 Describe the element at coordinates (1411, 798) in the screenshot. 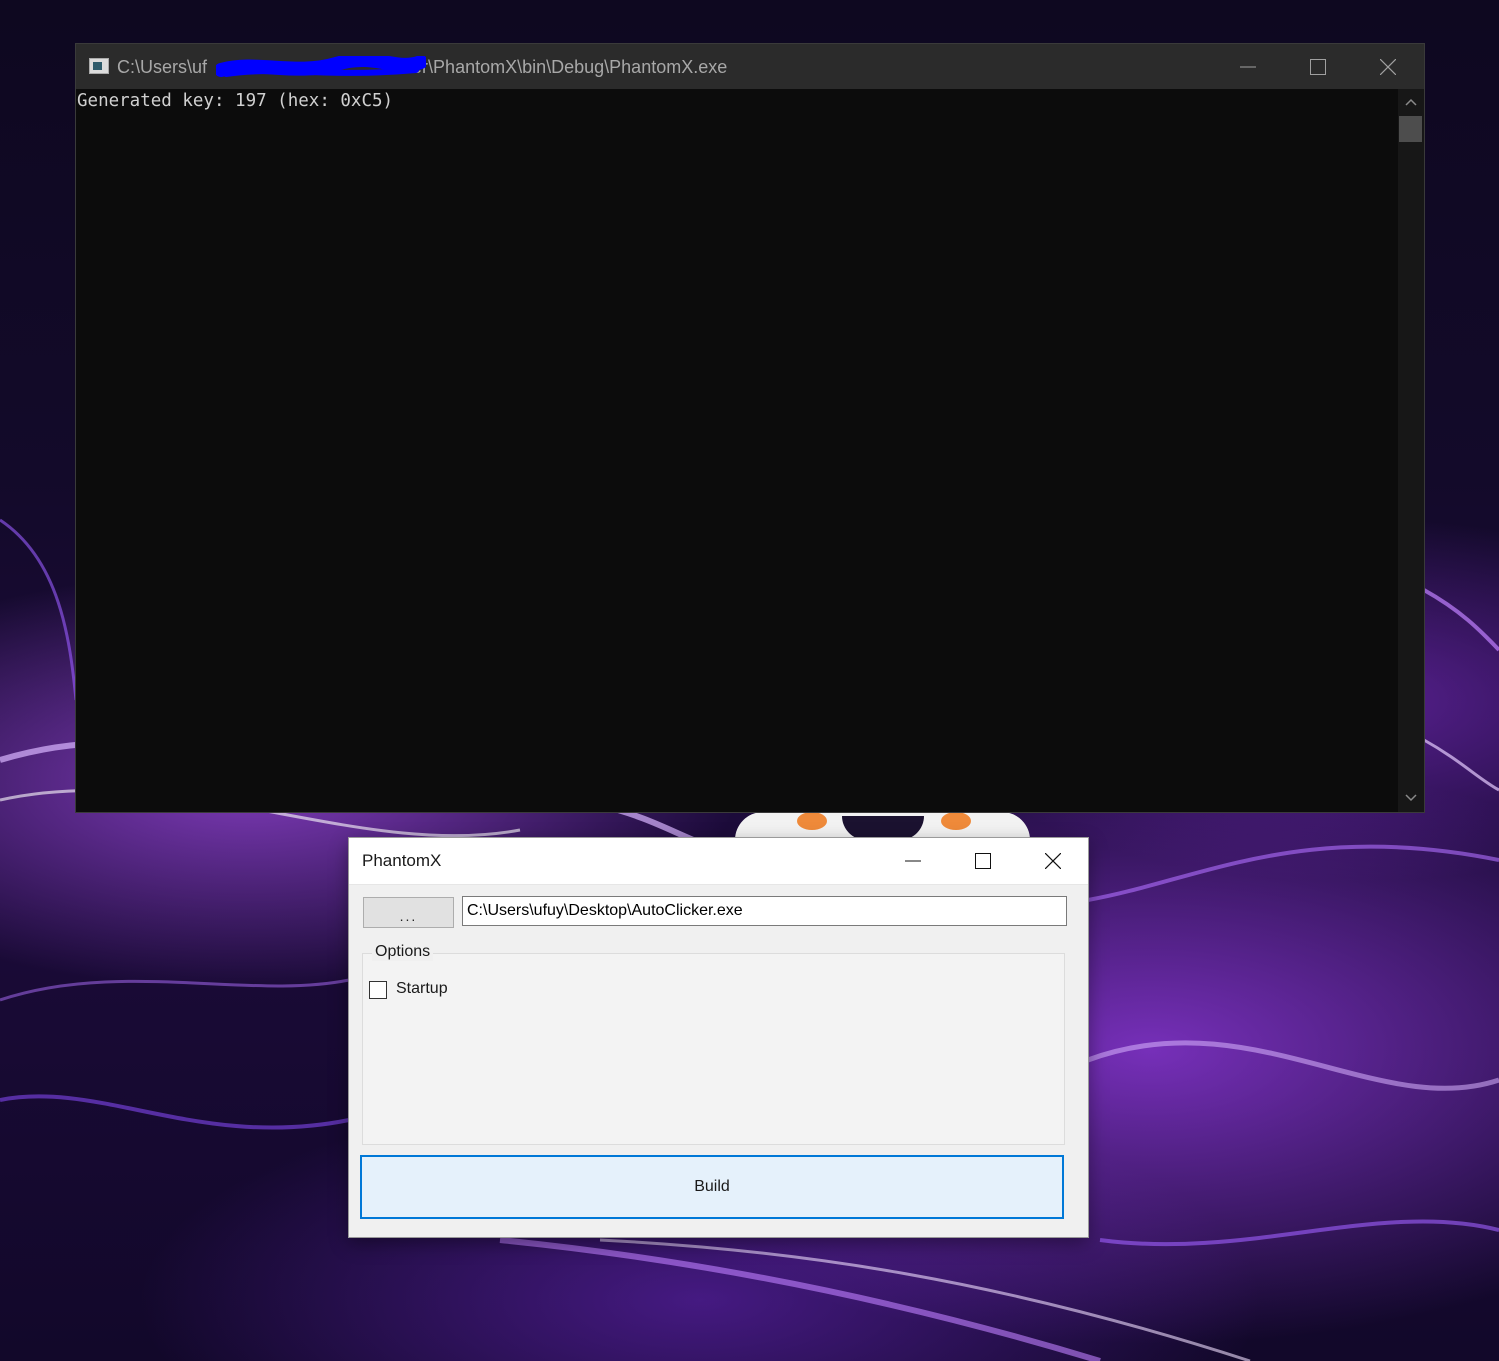

I see `scroll-down-icon` at that location.